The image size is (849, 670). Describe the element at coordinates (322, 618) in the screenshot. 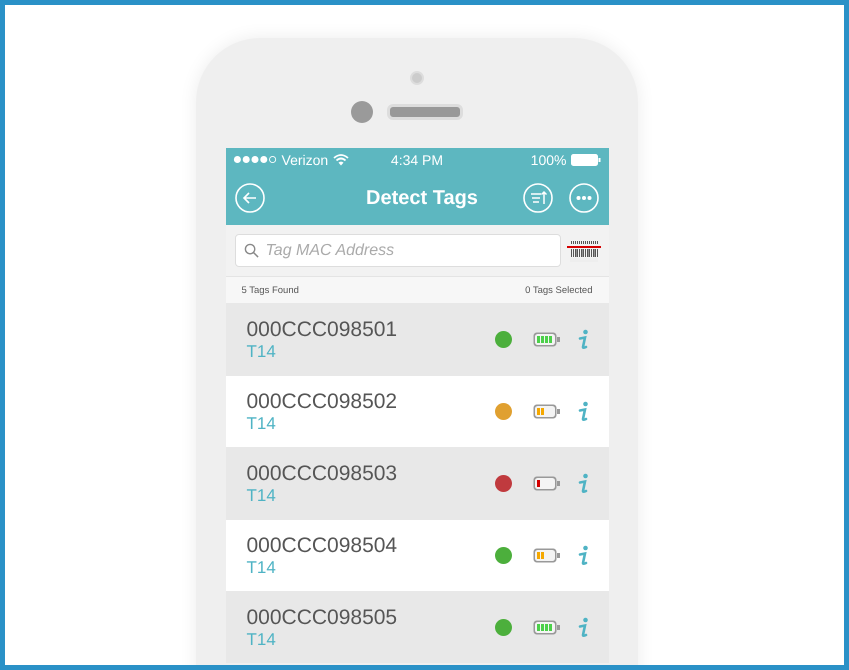

I see `tag-id: 000CCC098505` at that location.